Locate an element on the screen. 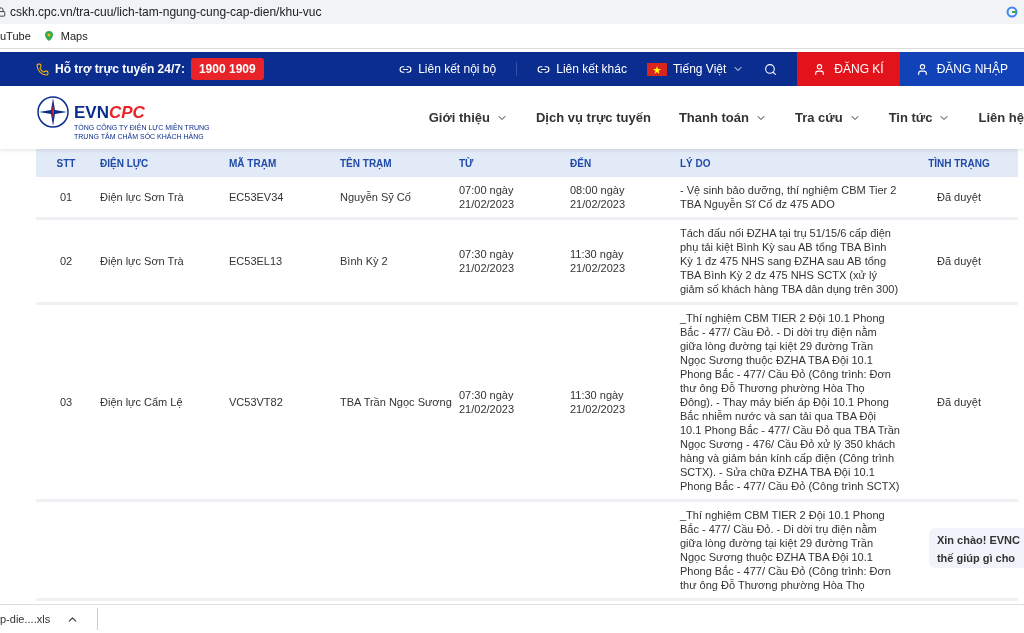 Image resolution: width=1024 pixels, height=633 pixels. reason-text: Tách đấu nối ĐZHA tại trụ 51/15/6 cấp điện phụ tải kiệt Bình Kỳ sau AB tổng TBA Bình Kỳ 1 đz 475 NHS sang ĐZHA sau AB tổng TBA Bình Kỳ 2 đz 475 NHS SCTX (xử lý giảm số khách hàng TBA dân dụng trên 300) is located at coordinates (789, 261).